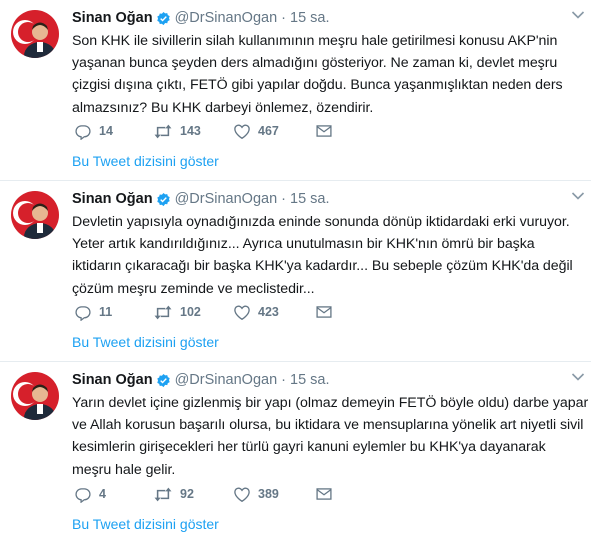  I want to click on retweet-count: 92, so click(187, 494).